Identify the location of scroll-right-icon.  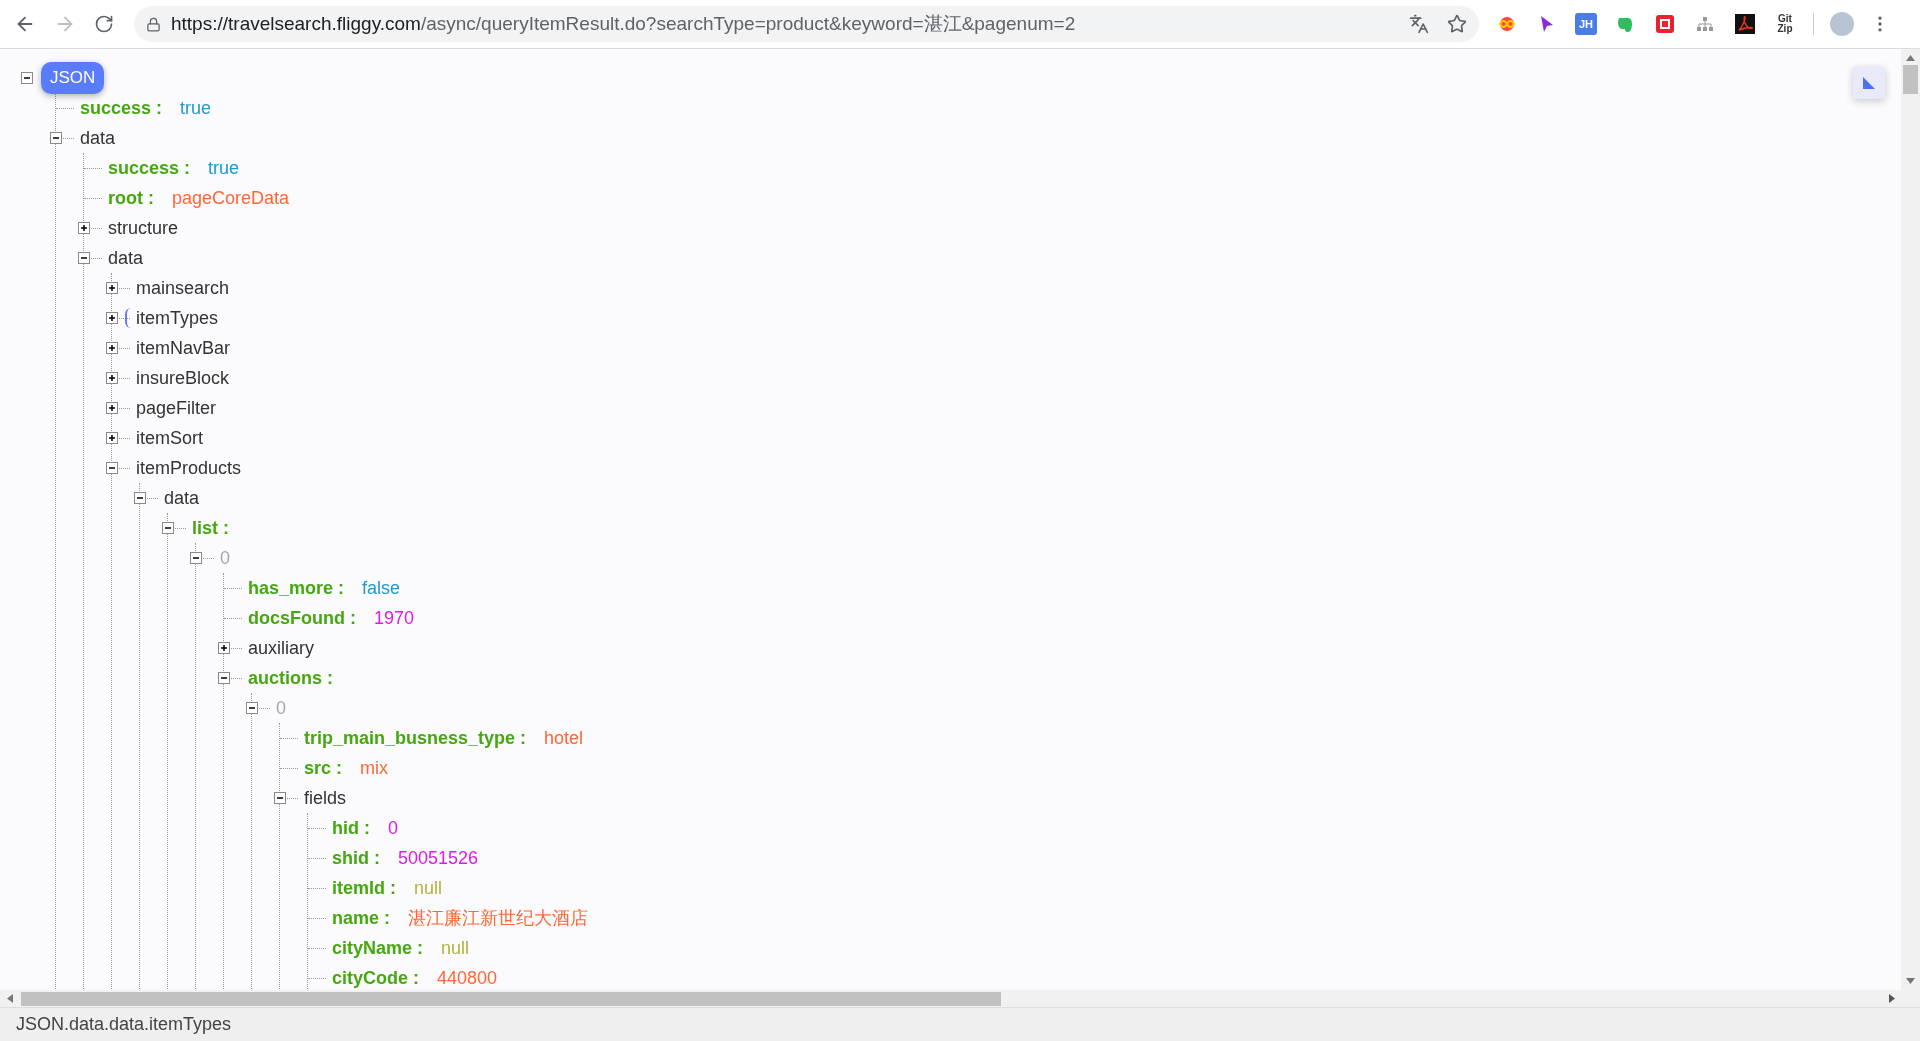
(1892, 998).